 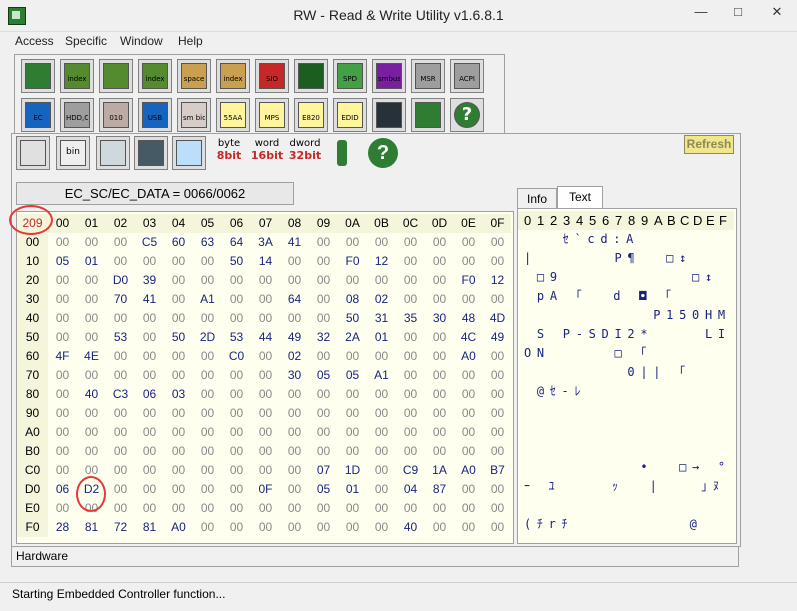 What do you see at coordinates (439, 318) in the screenshot?
I see `hex-cell: 30` at bounding box center [439, 318].